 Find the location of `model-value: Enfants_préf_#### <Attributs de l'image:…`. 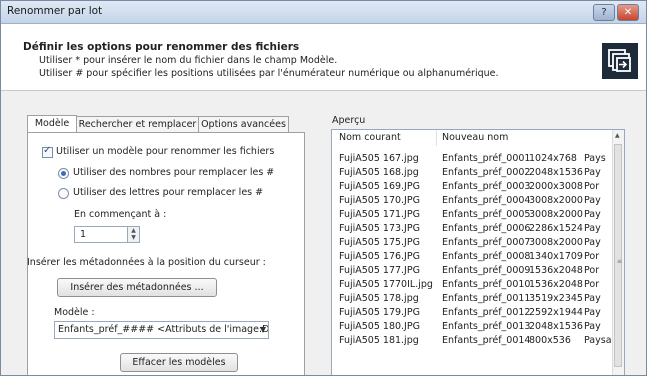

model-value: Enfants_préf_#### <Attributs de l'image:… is located at coordinates (163, 329).